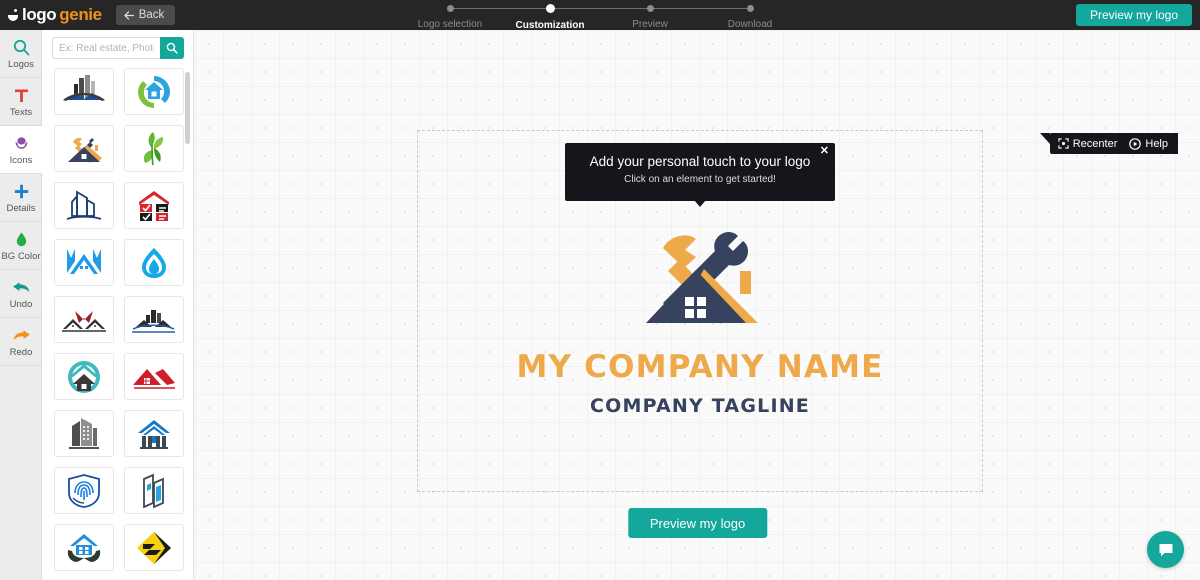 The height and width of the screenshot is (580, 1200). Describe the element at coordinates (1133, 15) in the screenshot. I see `preview-my-logo-button-top: Preview my logo` at that location.